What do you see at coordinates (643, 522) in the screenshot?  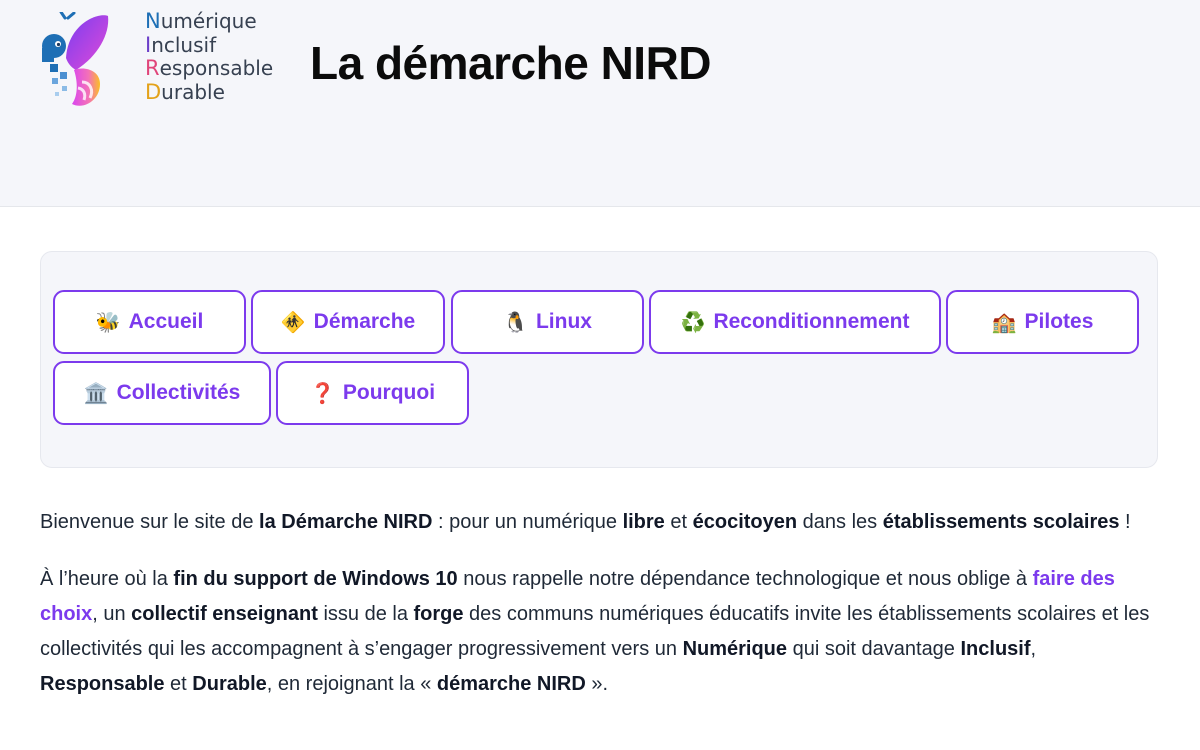 I see `emphasis: libre` at bounding box center [643, 522].